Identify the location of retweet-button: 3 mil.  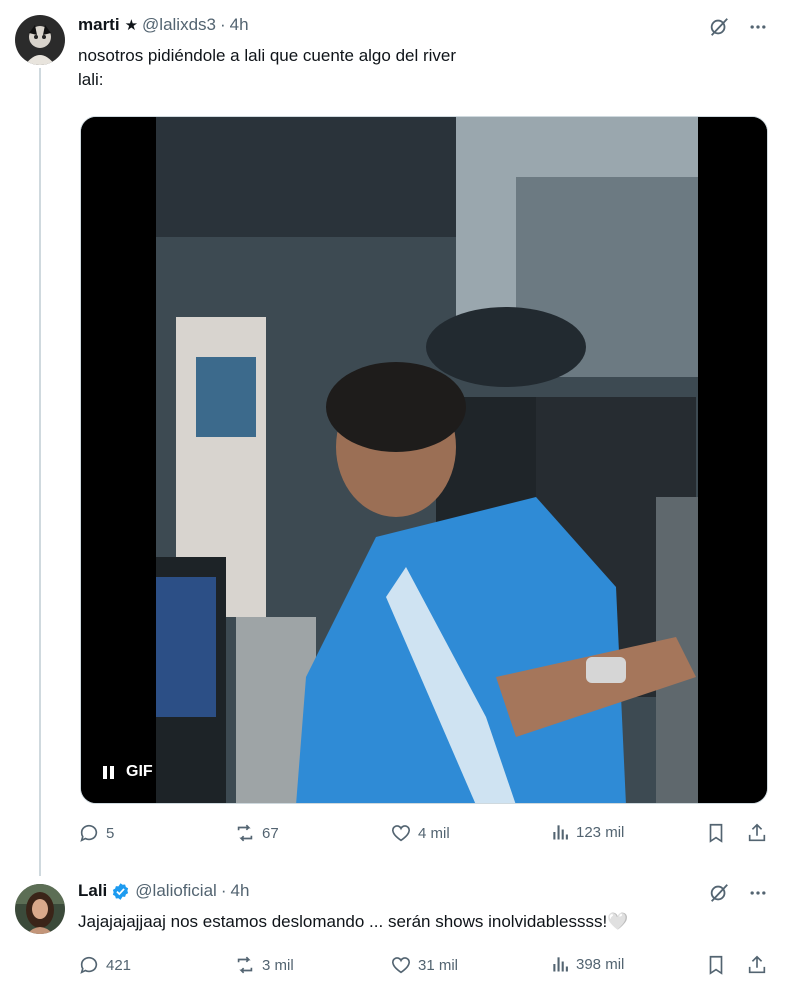
(264, 965).